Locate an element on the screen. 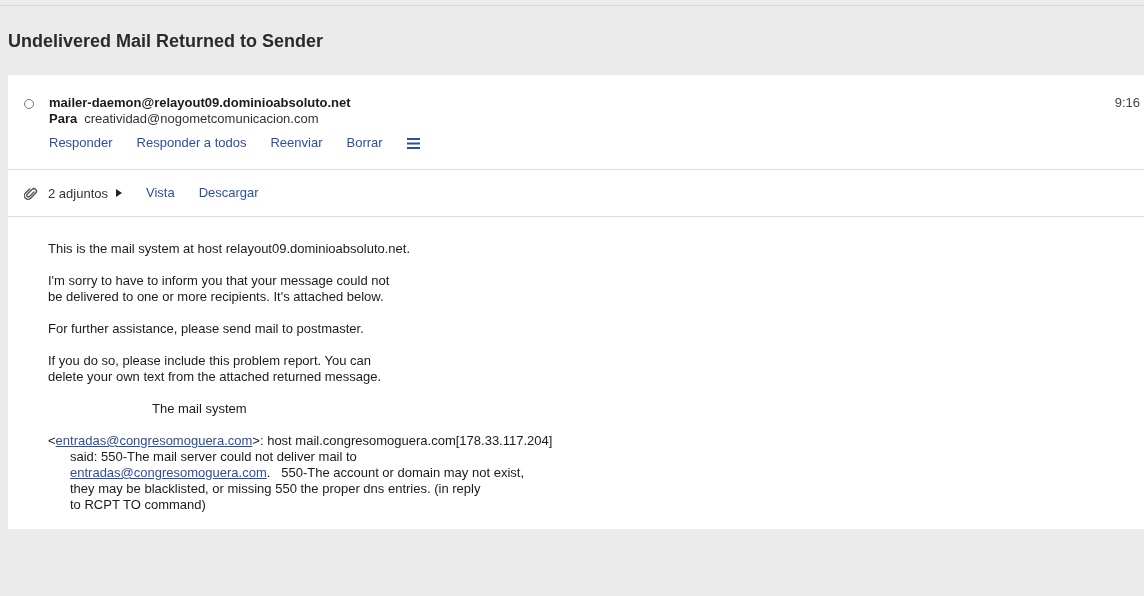 The width and height of the screenshot is (1144, 596). body-paragraph: For further assistance, please send mail to postmaster. is located at coordinates (206, 329).